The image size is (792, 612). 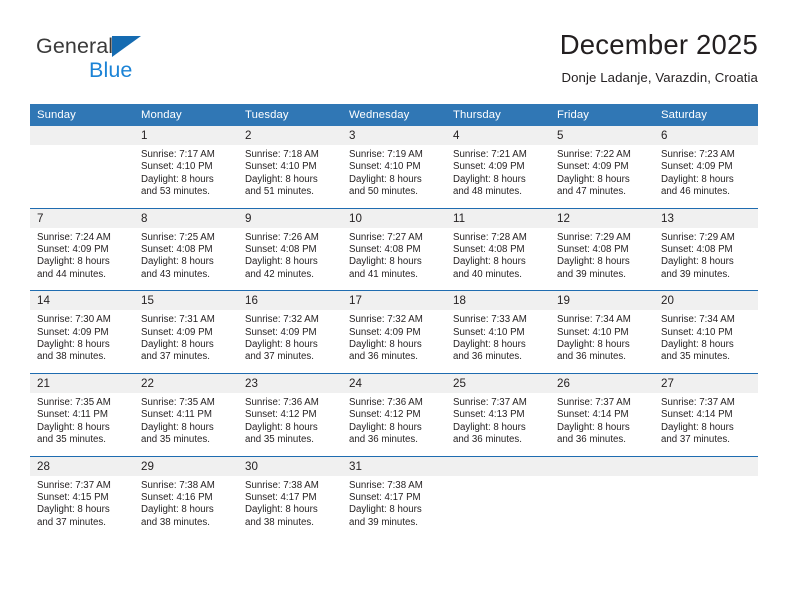 I want to click on day-number-cell: 5, so click(x=602, y=135).